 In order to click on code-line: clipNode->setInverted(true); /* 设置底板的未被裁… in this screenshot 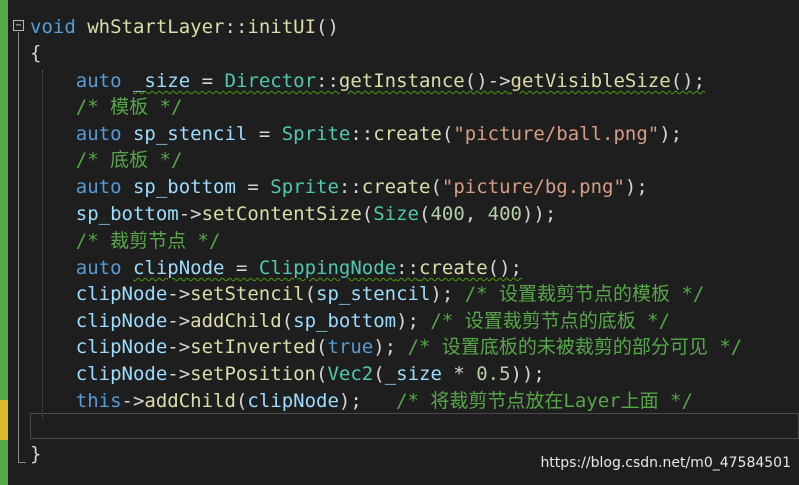, I will do `click(386, 347)`.